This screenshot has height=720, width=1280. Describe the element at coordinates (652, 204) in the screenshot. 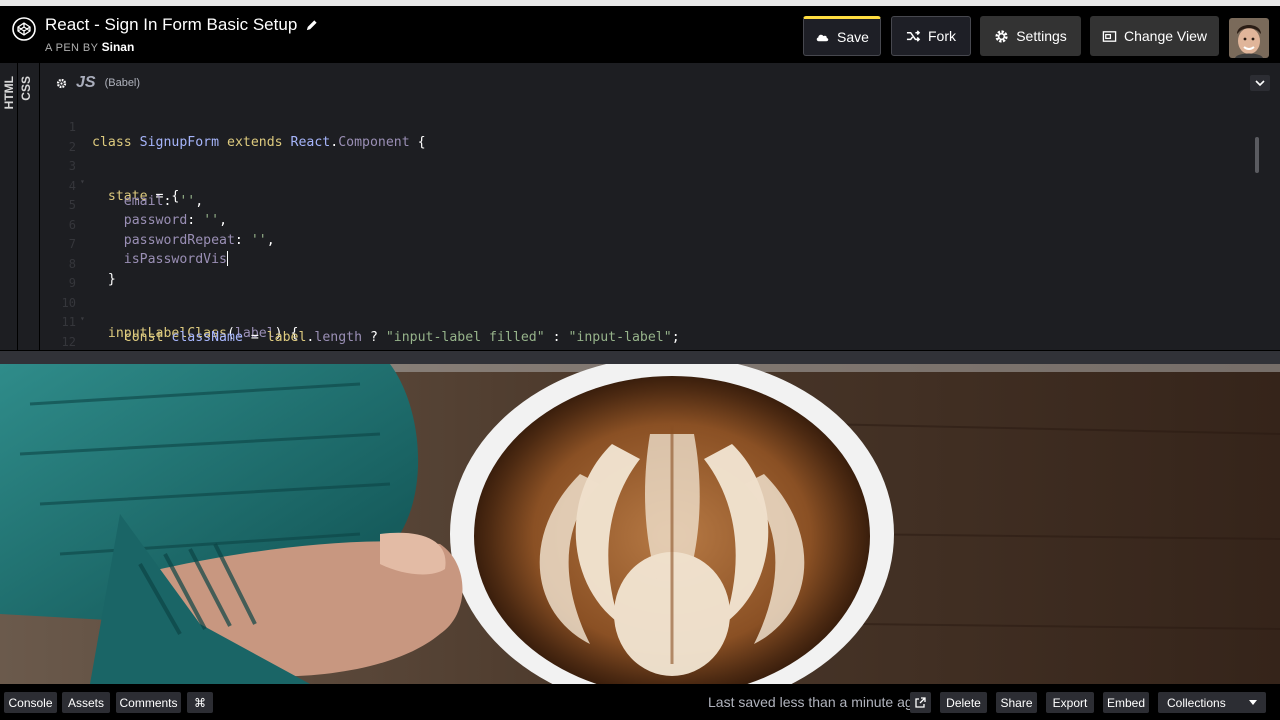

I see `code-line: 5 password: '',` at that location.